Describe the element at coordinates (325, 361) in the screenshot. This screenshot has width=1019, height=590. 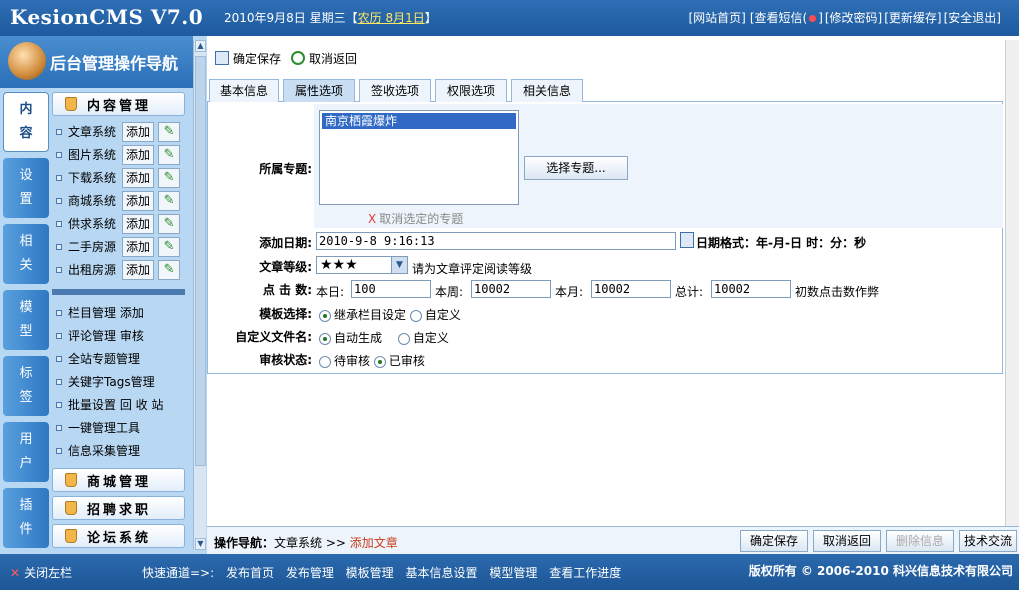
I see `status-pending-radio` at that location.